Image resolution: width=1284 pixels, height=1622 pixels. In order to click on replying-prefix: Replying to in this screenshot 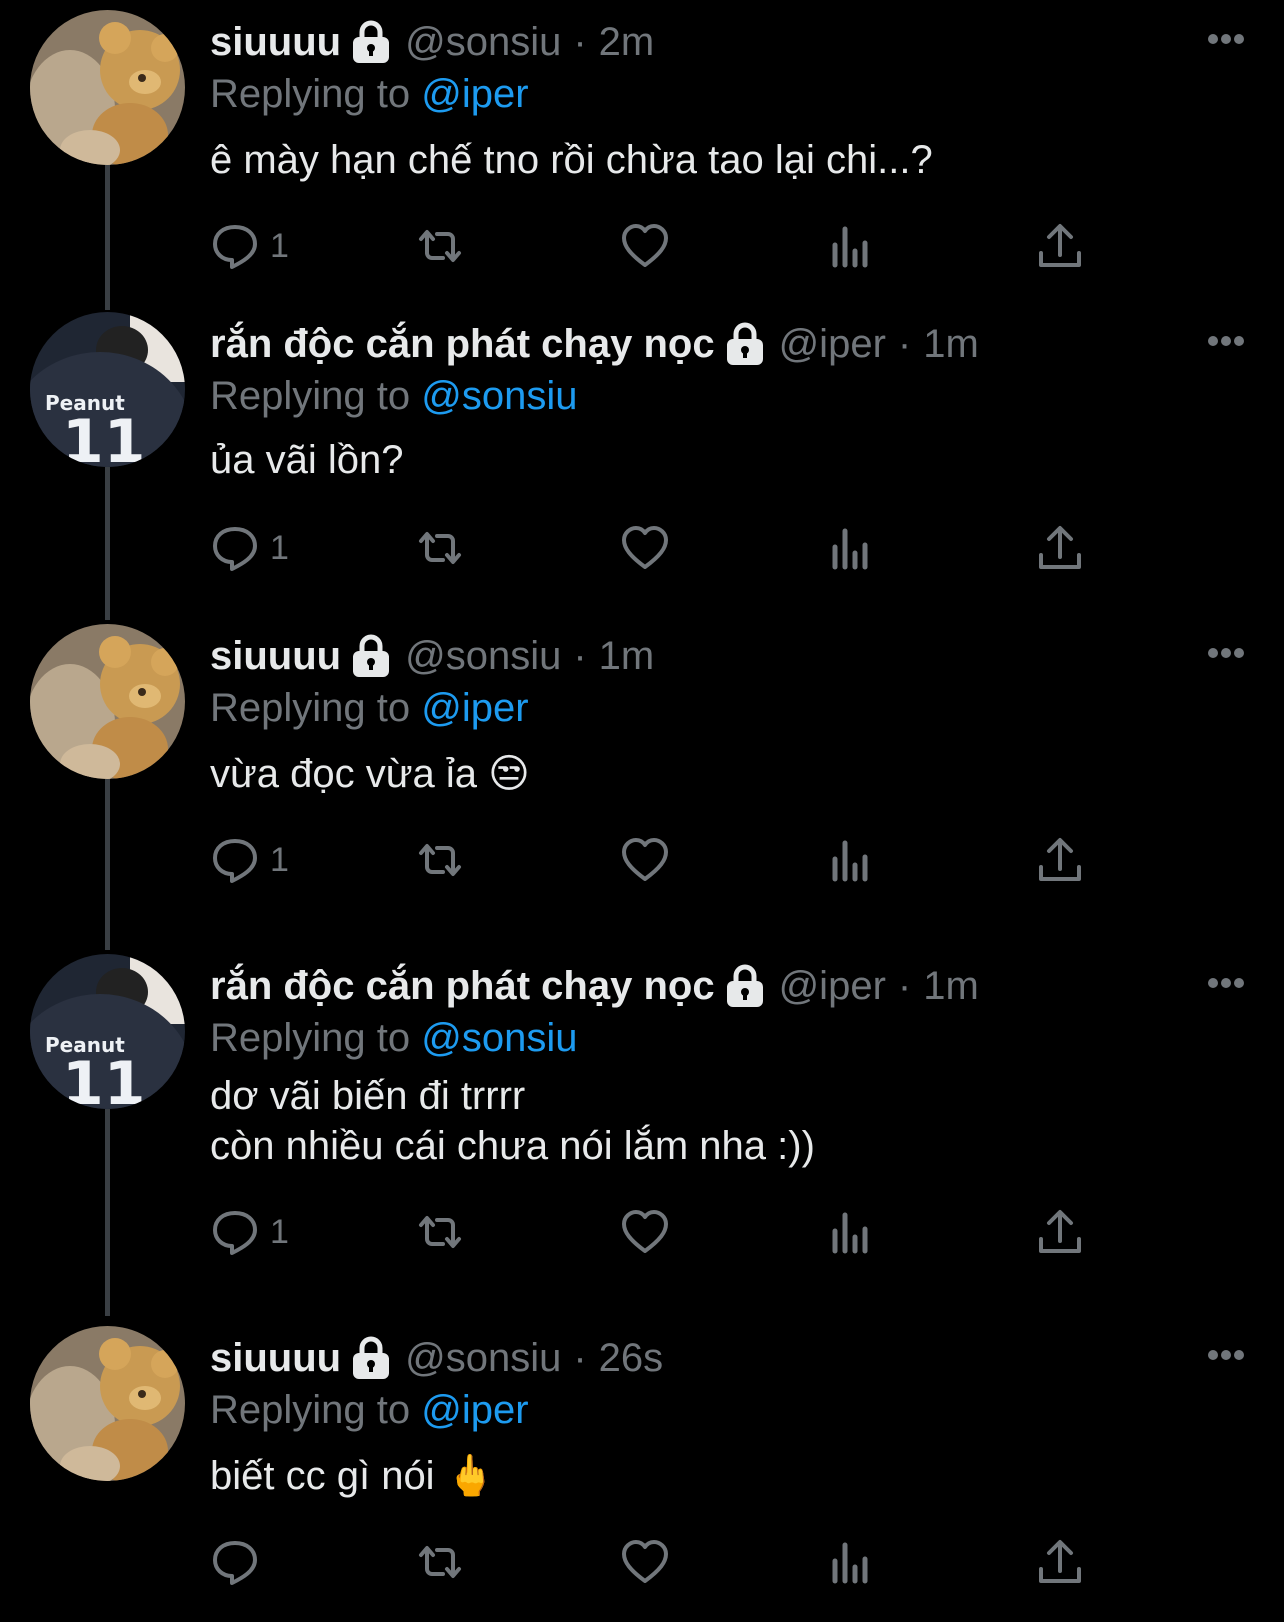, I will do `click(310, 708)`.